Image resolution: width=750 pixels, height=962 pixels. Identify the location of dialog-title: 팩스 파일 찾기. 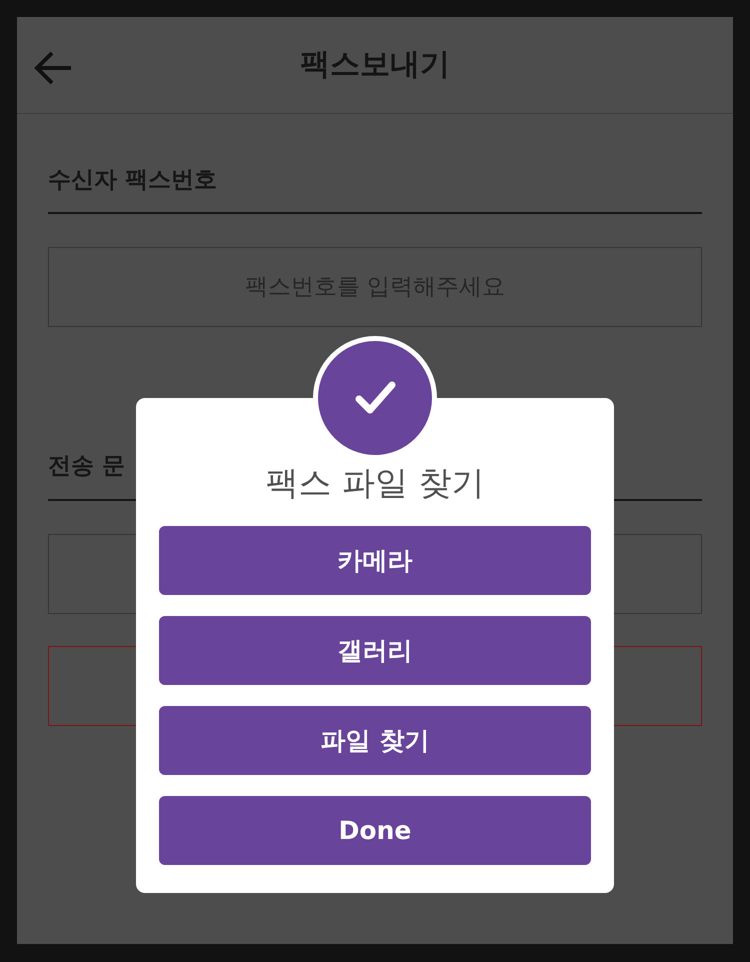
(375, 483).